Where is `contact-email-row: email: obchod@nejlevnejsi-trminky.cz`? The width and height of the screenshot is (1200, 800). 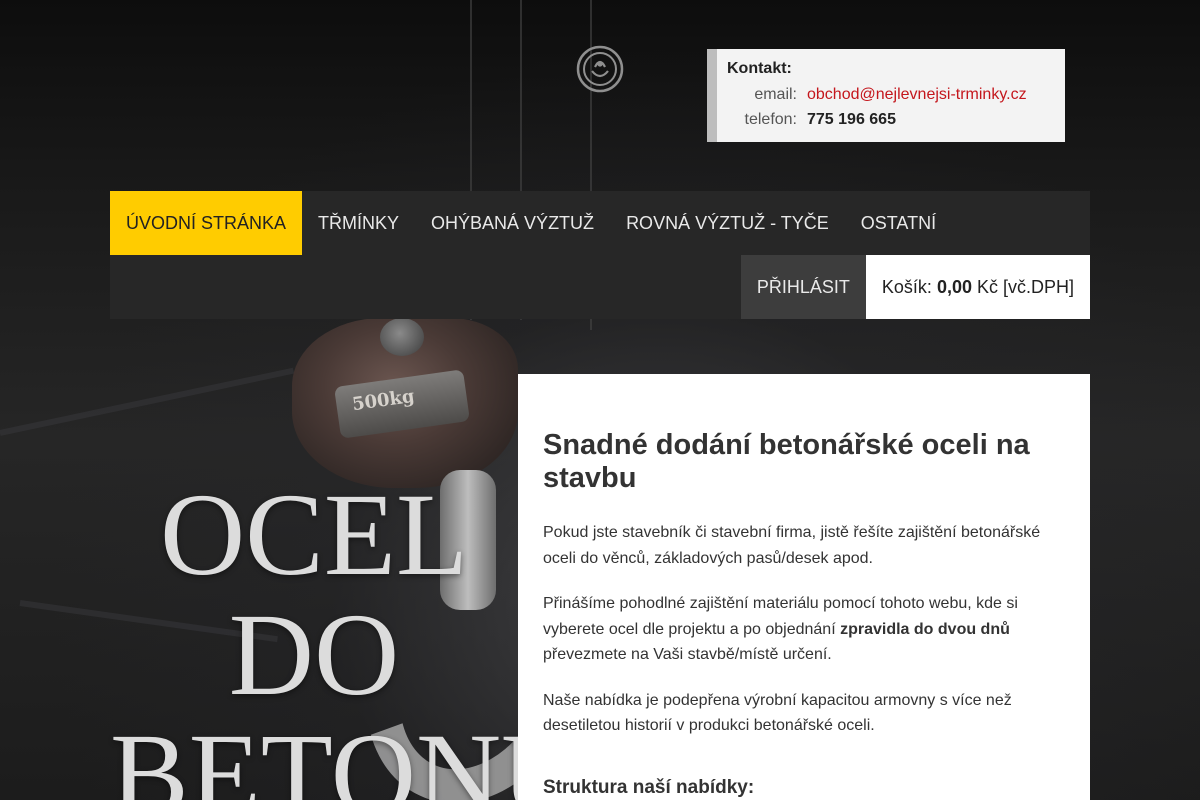 contact-email-row: email: obchod@nejlevnejsi-trminky.cz is located at coordinates (896, 98).